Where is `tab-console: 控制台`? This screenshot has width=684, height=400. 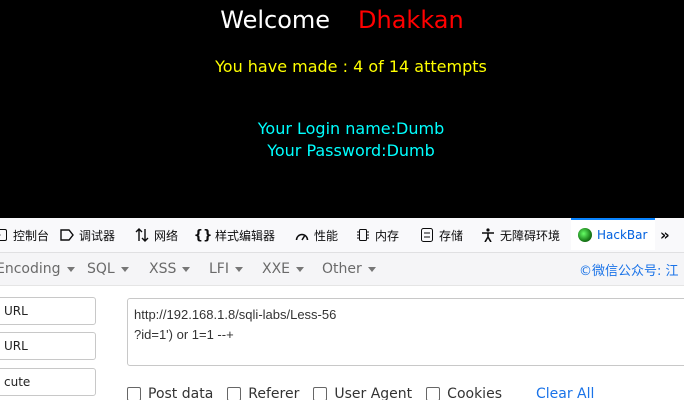
tab-console: 控制台 is located at coordinates (24, 235).